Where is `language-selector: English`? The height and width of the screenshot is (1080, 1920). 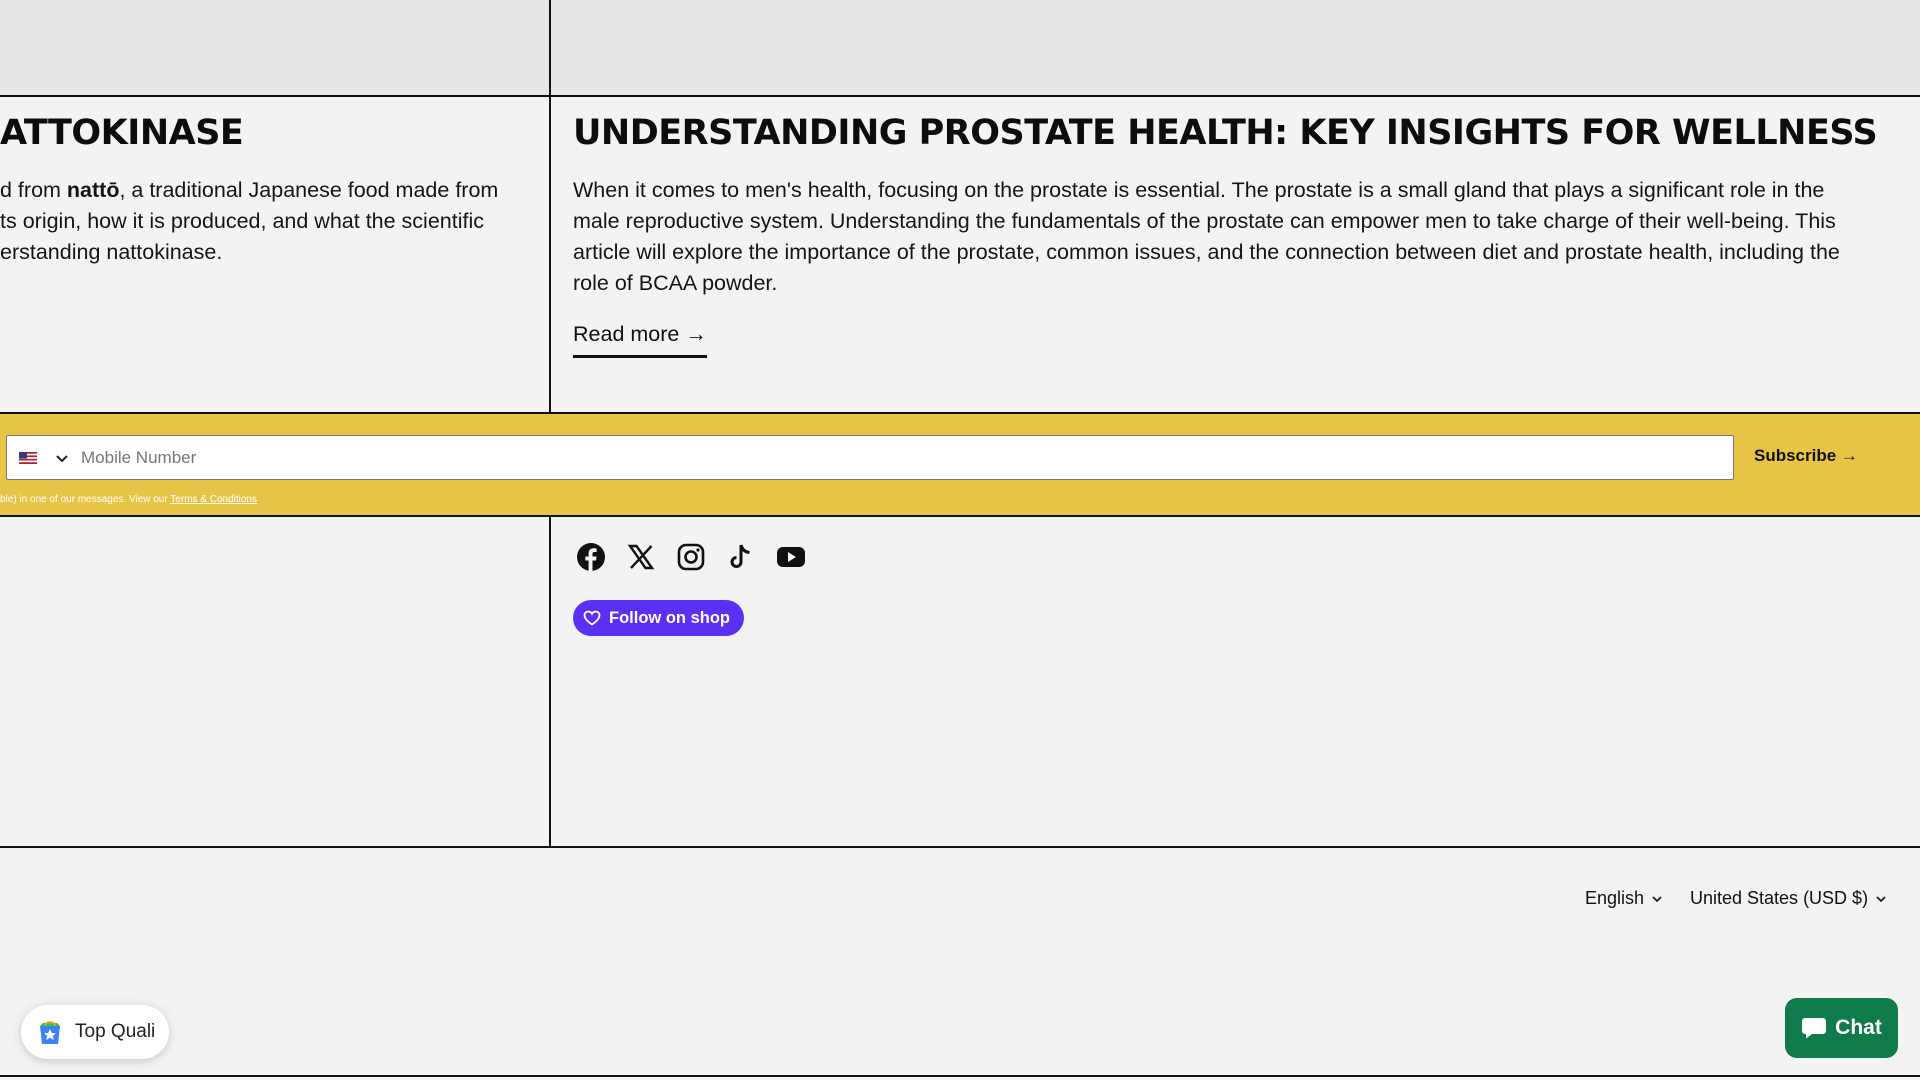 language-selector: English is located at coordinates (1623, 898).